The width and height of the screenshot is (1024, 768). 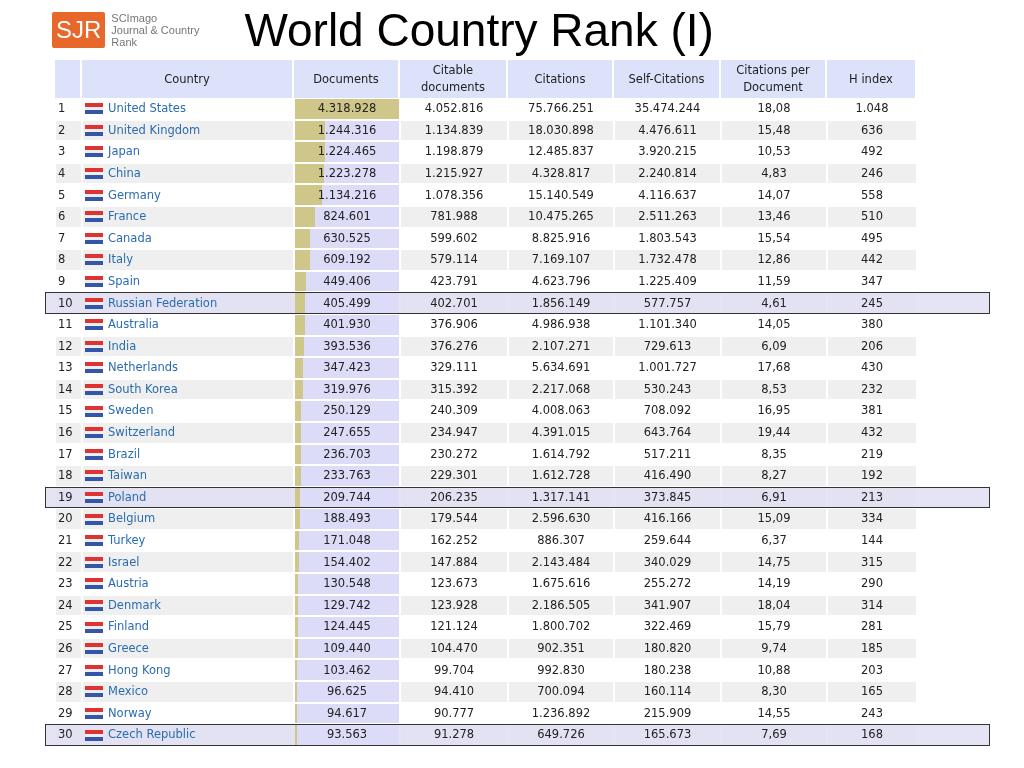 What do you see at coordinates (152, 735) in the screenshot?
I see `country-link: Czech Republic` at bounding box center [152, 735].